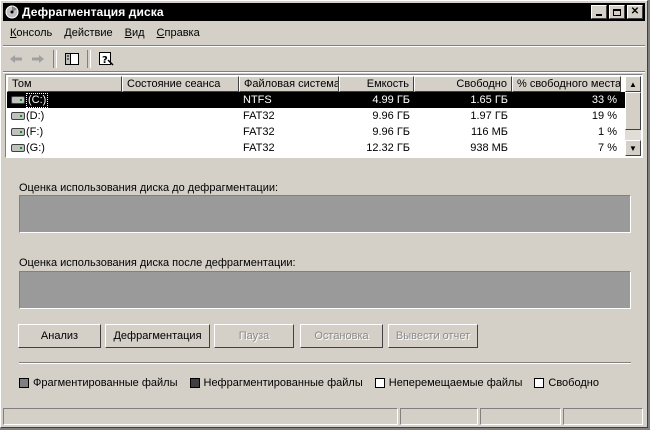 The image size is (650, 430). I want to click on scroll-down-button: ▼, so click(633, 148).